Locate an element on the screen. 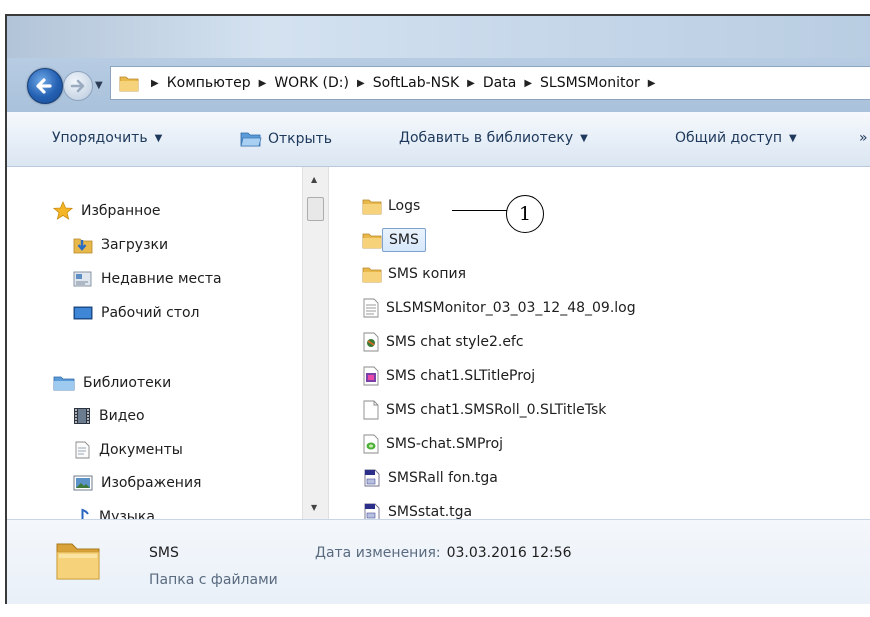  more-commands-button: » is located at coordinates (863, 138).